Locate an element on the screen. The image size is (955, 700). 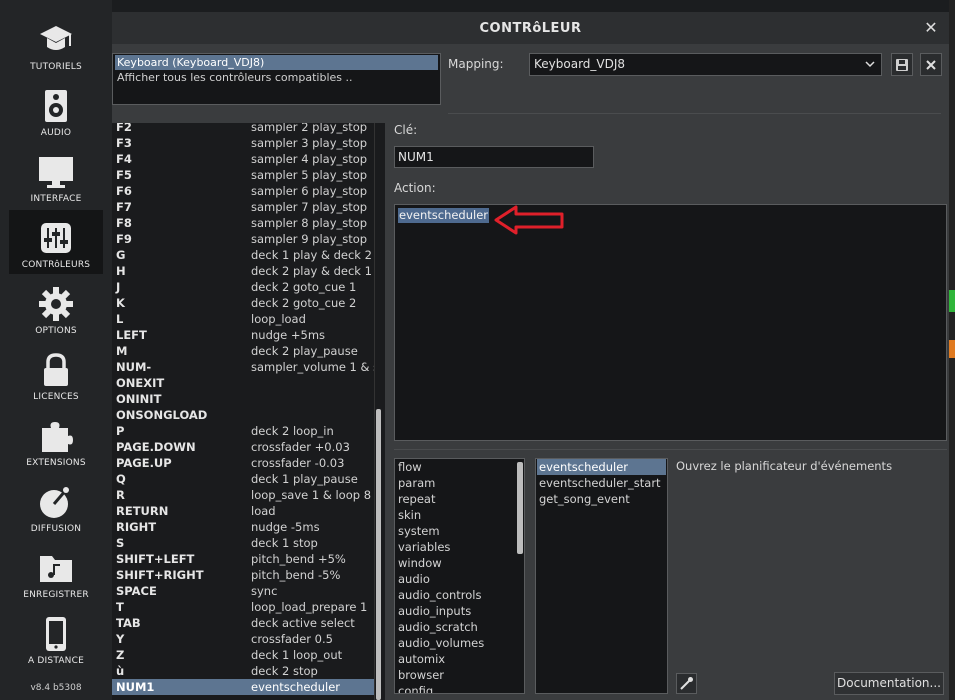
key-row: SHIFT+RIGHT pitch_bend -5% is located at coordinates (243, 575).